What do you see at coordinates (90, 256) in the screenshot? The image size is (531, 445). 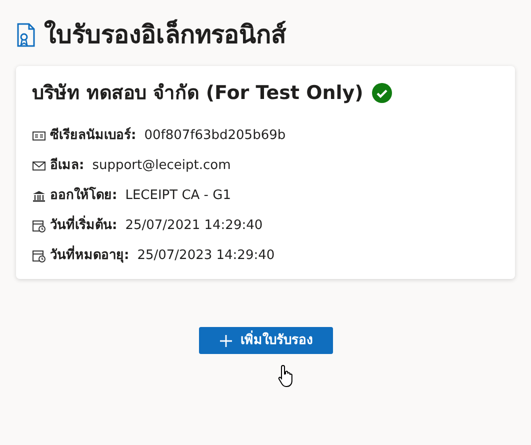 I see `field-label: วันที่หมดอายุ:` at bounding box center [90, 256].